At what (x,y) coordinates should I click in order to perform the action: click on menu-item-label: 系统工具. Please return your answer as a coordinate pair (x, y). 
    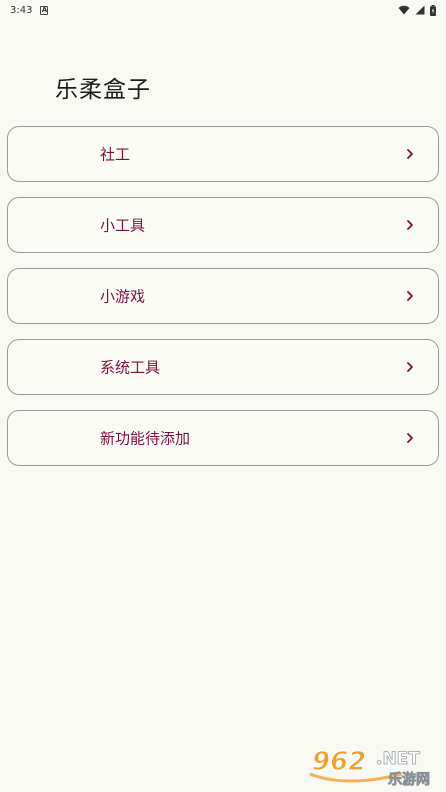
    Looking at the image, I should click on (130, 367).